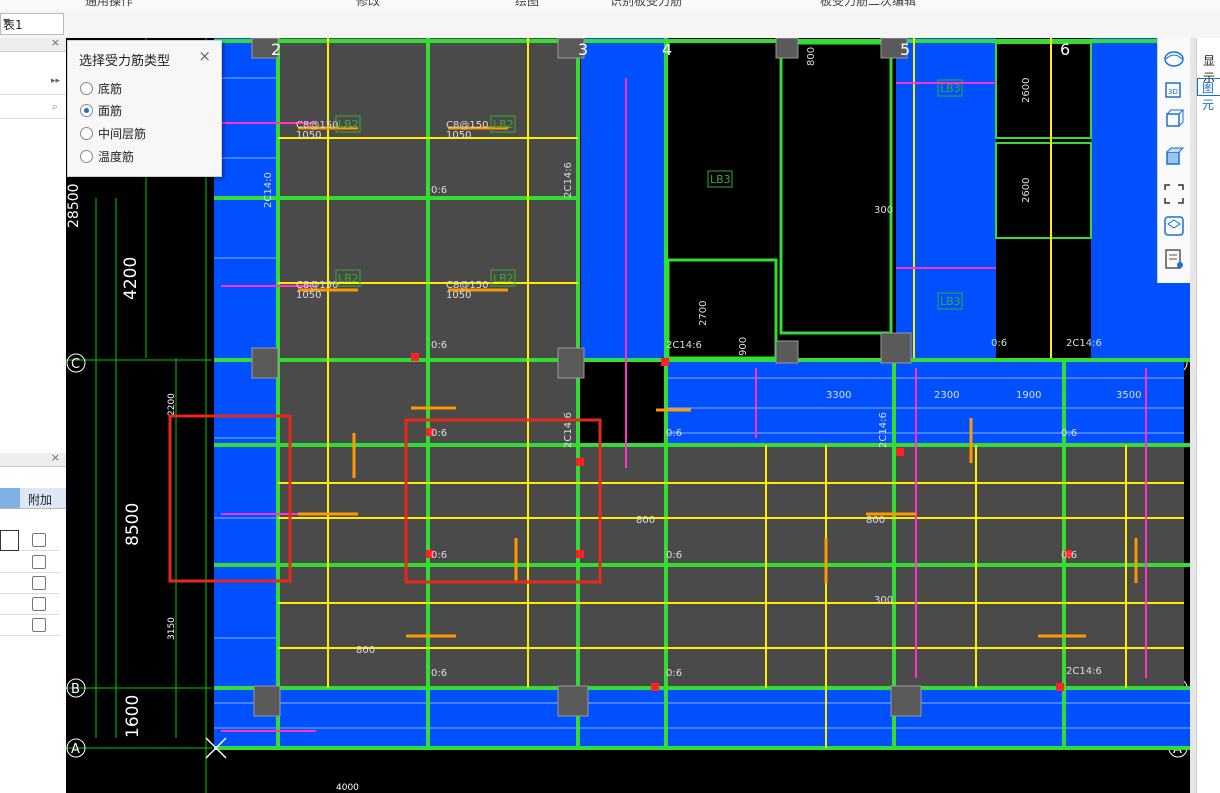  Describe the element at coordinates (646, 4) in the screenshot. I see `ribbon-group-identify: 识别板受力筋` at that location.